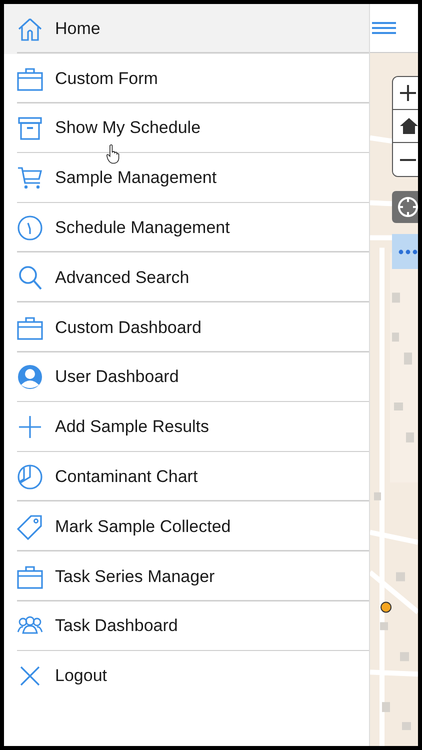  Describe the element at coordinates (143, 526) in the screenshot. I see `menu-item-label: Mark Sample Collected` at that location.